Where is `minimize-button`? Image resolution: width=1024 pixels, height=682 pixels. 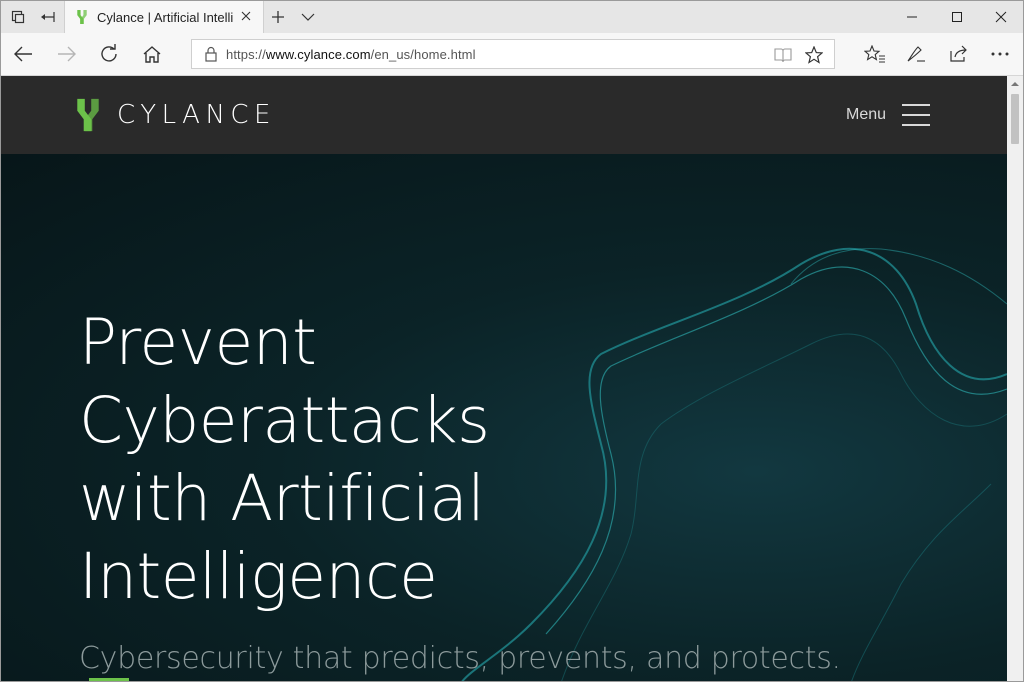 minimize-button is located at coordinates (912, 17).